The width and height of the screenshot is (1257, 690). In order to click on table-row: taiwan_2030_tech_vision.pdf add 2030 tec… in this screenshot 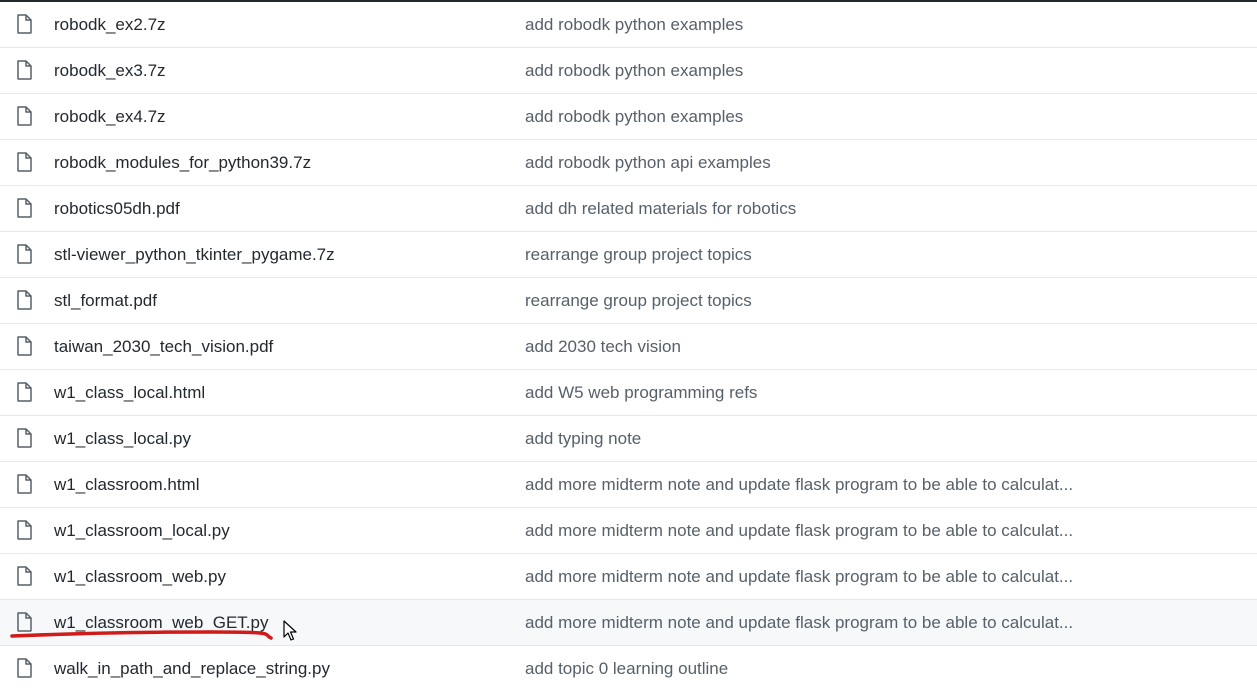, I will do `click(628, 347)`.